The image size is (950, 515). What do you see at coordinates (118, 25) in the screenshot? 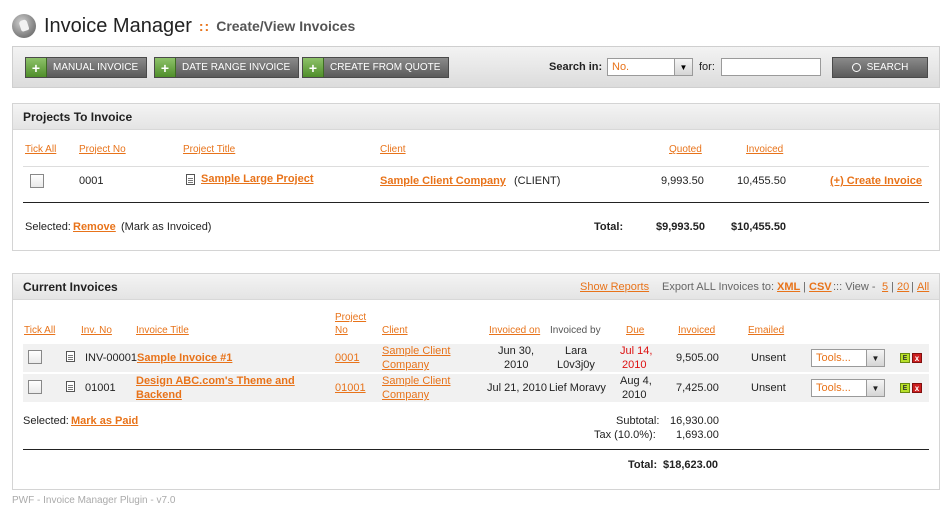
I see `app-title: Invoice Manager` at bounding box center [118, 25].